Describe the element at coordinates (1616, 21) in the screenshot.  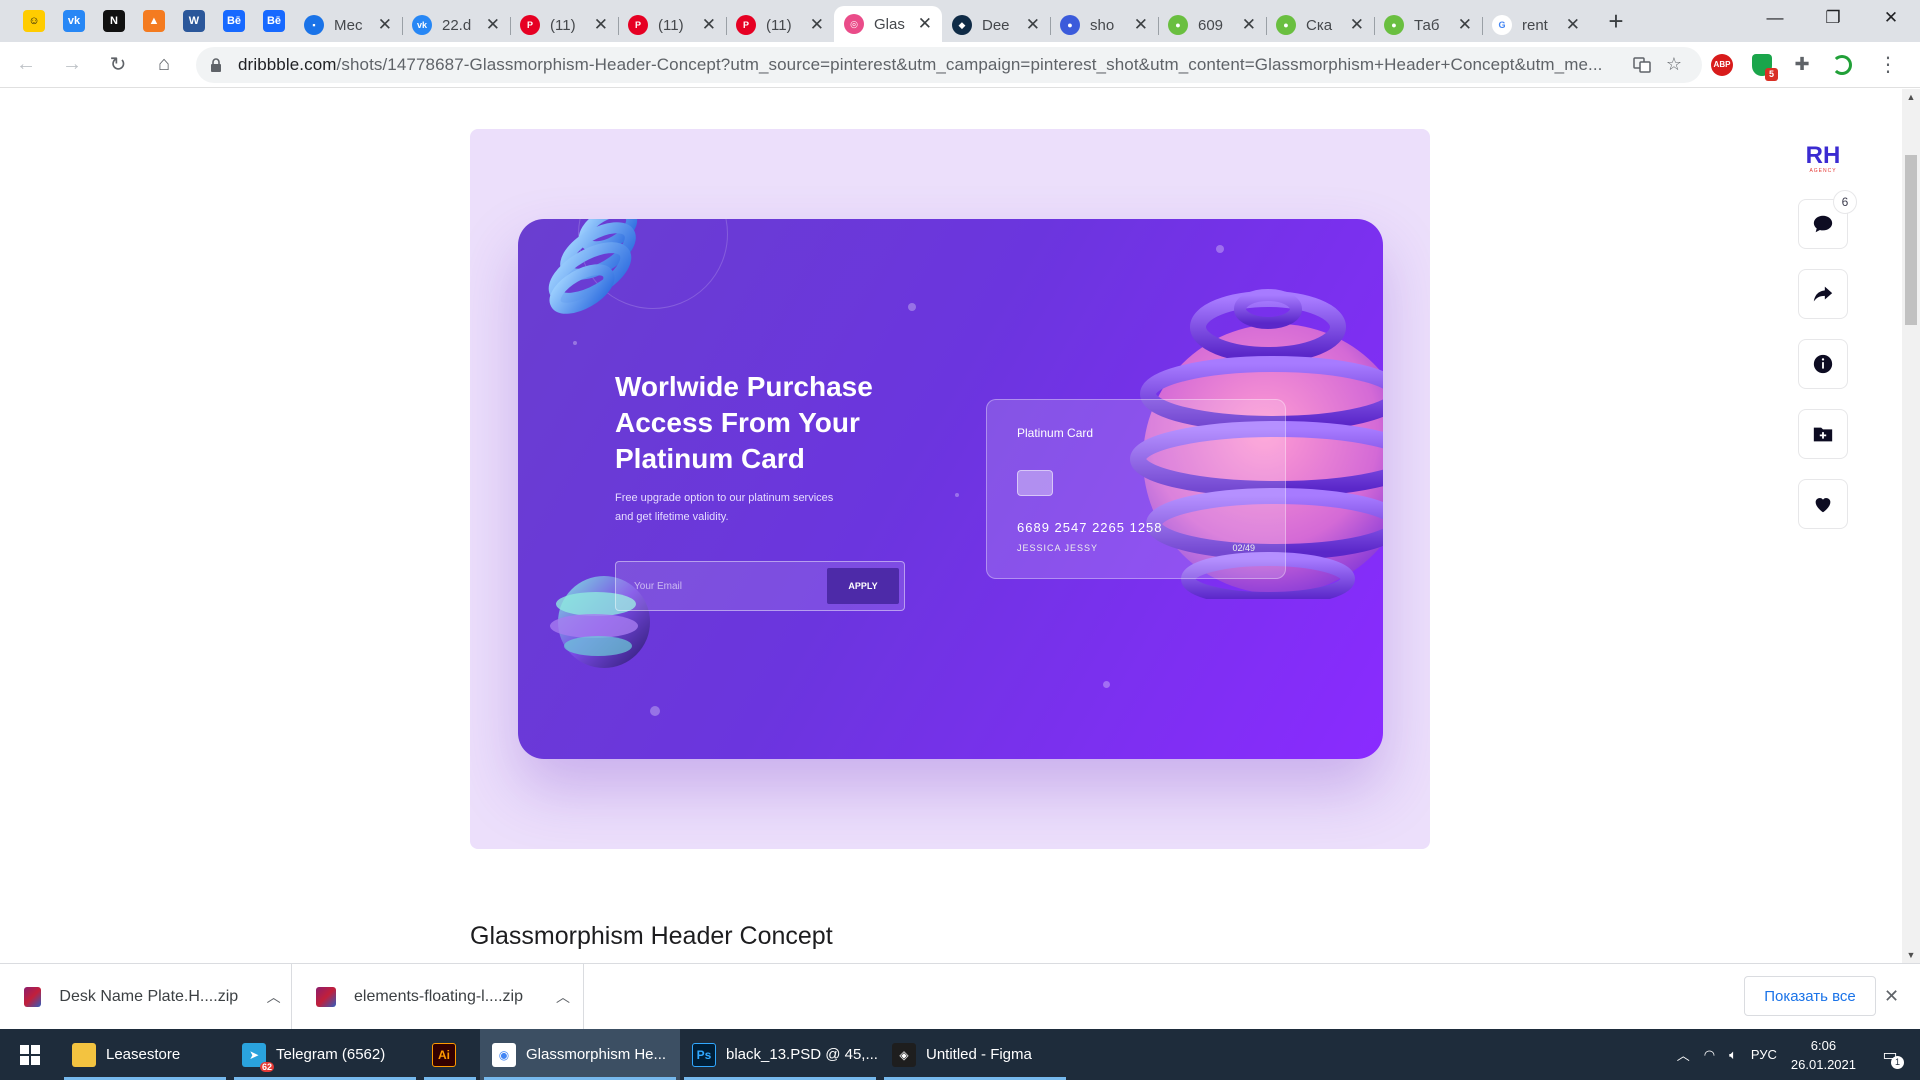
I see `new-tab-button: +` at that location.